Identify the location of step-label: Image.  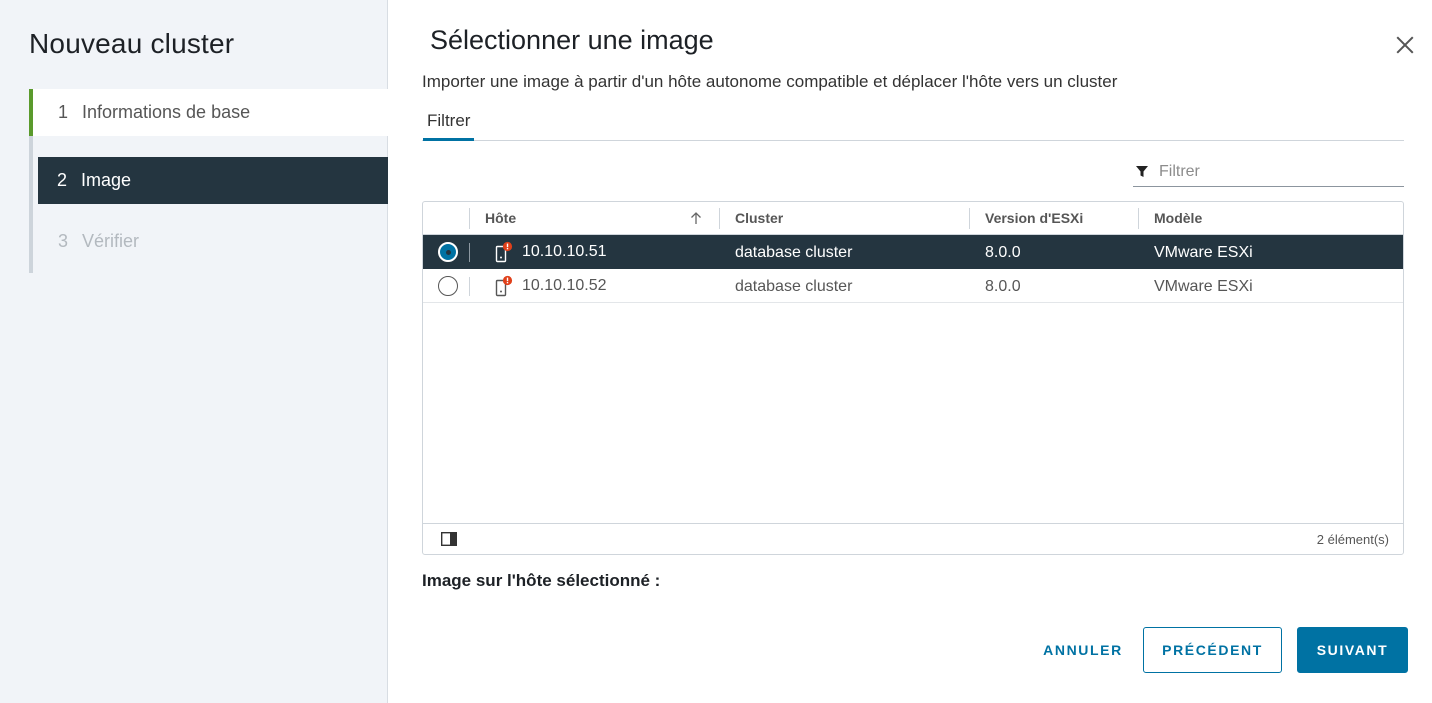
(106, 180).